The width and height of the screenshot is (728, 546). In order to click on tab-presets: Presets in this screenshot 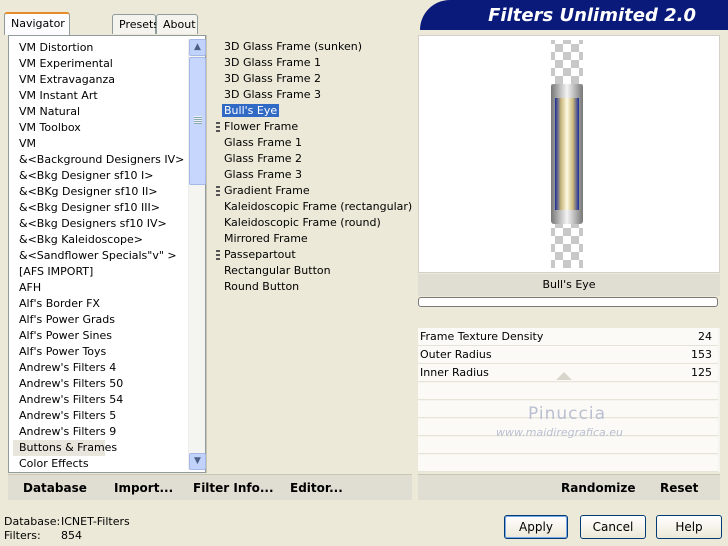, I will do `click(135, 24)`.